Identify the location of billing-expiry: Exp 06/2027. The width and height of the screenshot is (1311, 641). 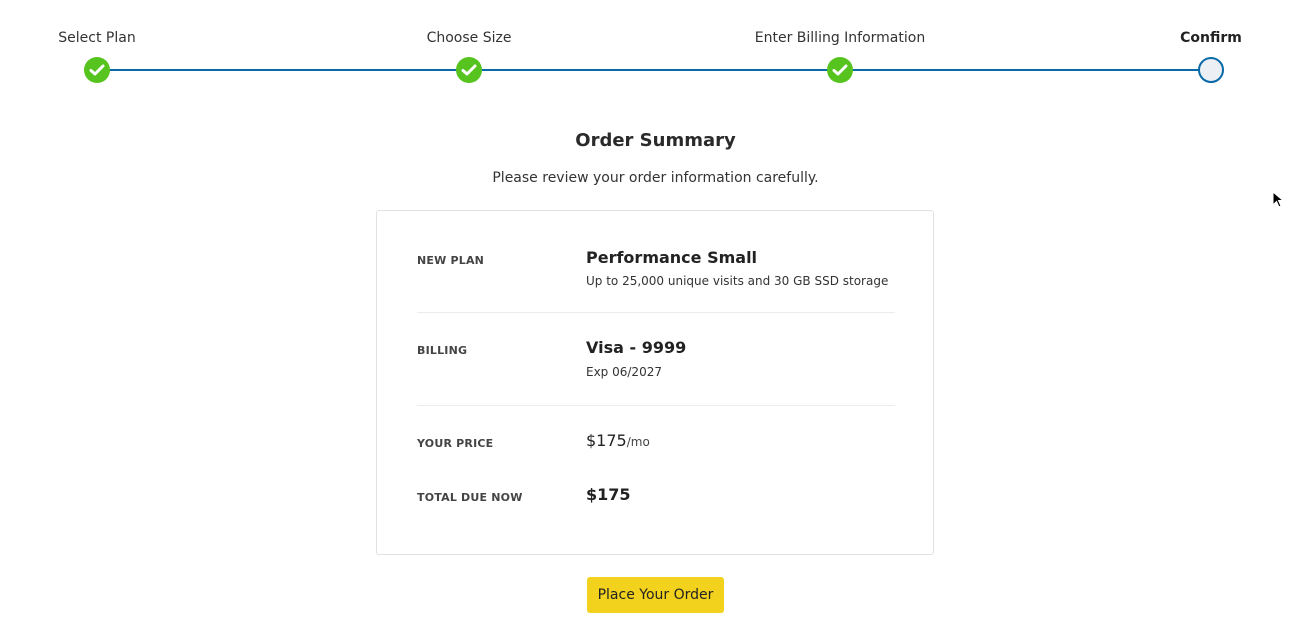
(624, 372).